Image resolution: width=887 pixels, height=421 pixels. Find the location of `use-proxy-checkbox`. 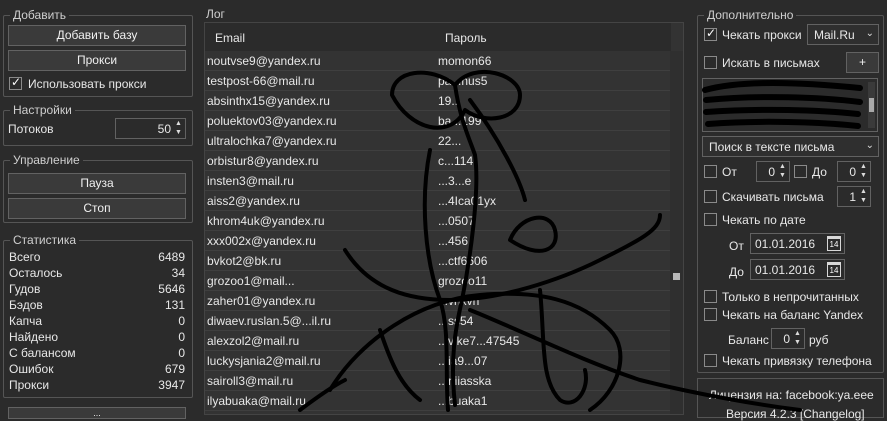

use-proxy-checkbox is located at coordinates (15, 82).